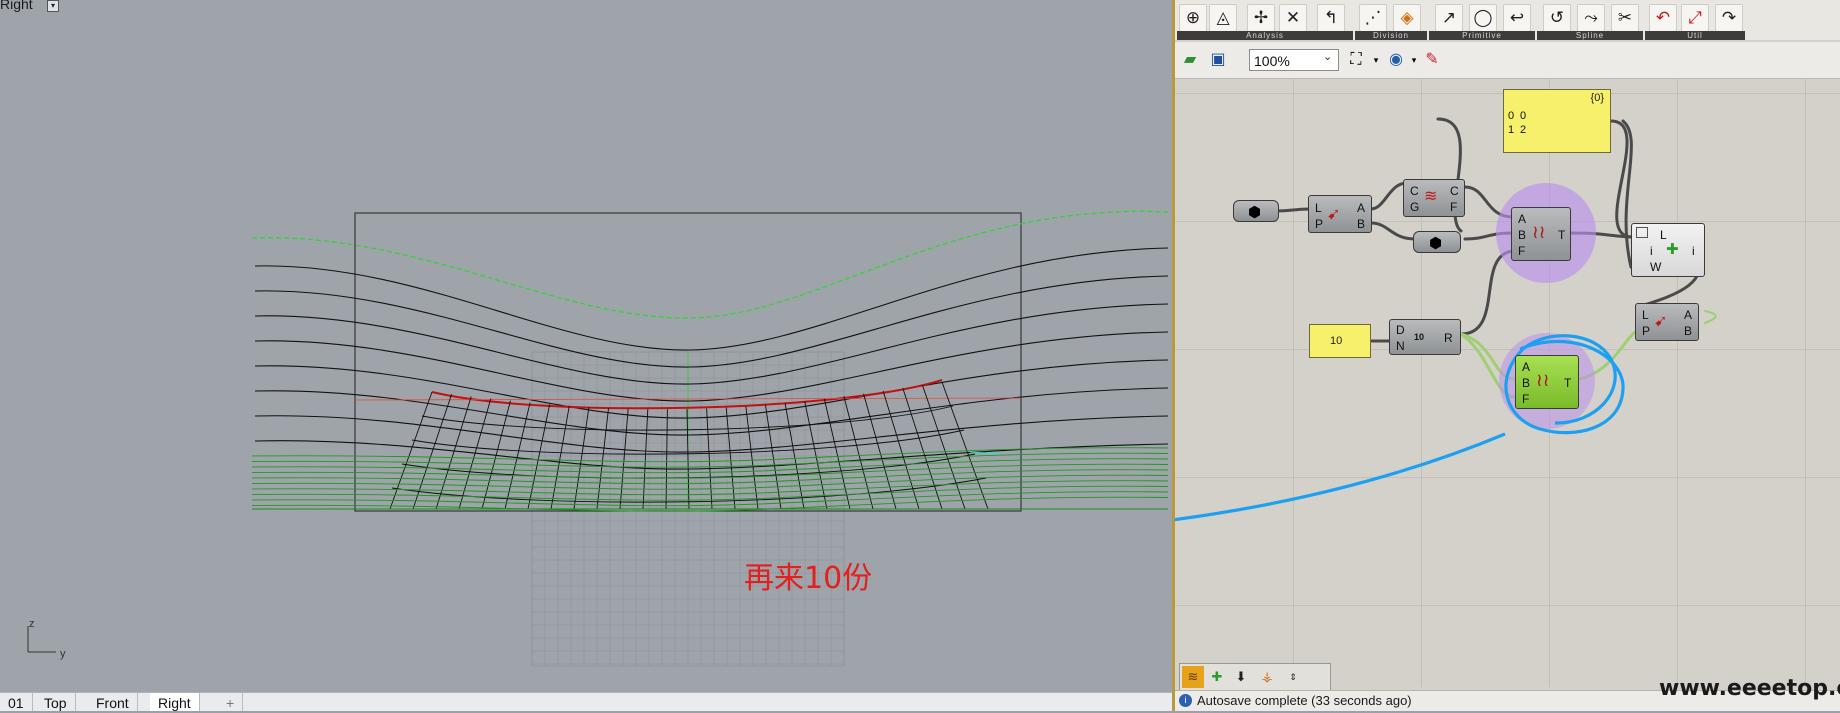 This screenshot has width=1840, height=713. I want to click on panel-header: {0}, so click(1597, 98).